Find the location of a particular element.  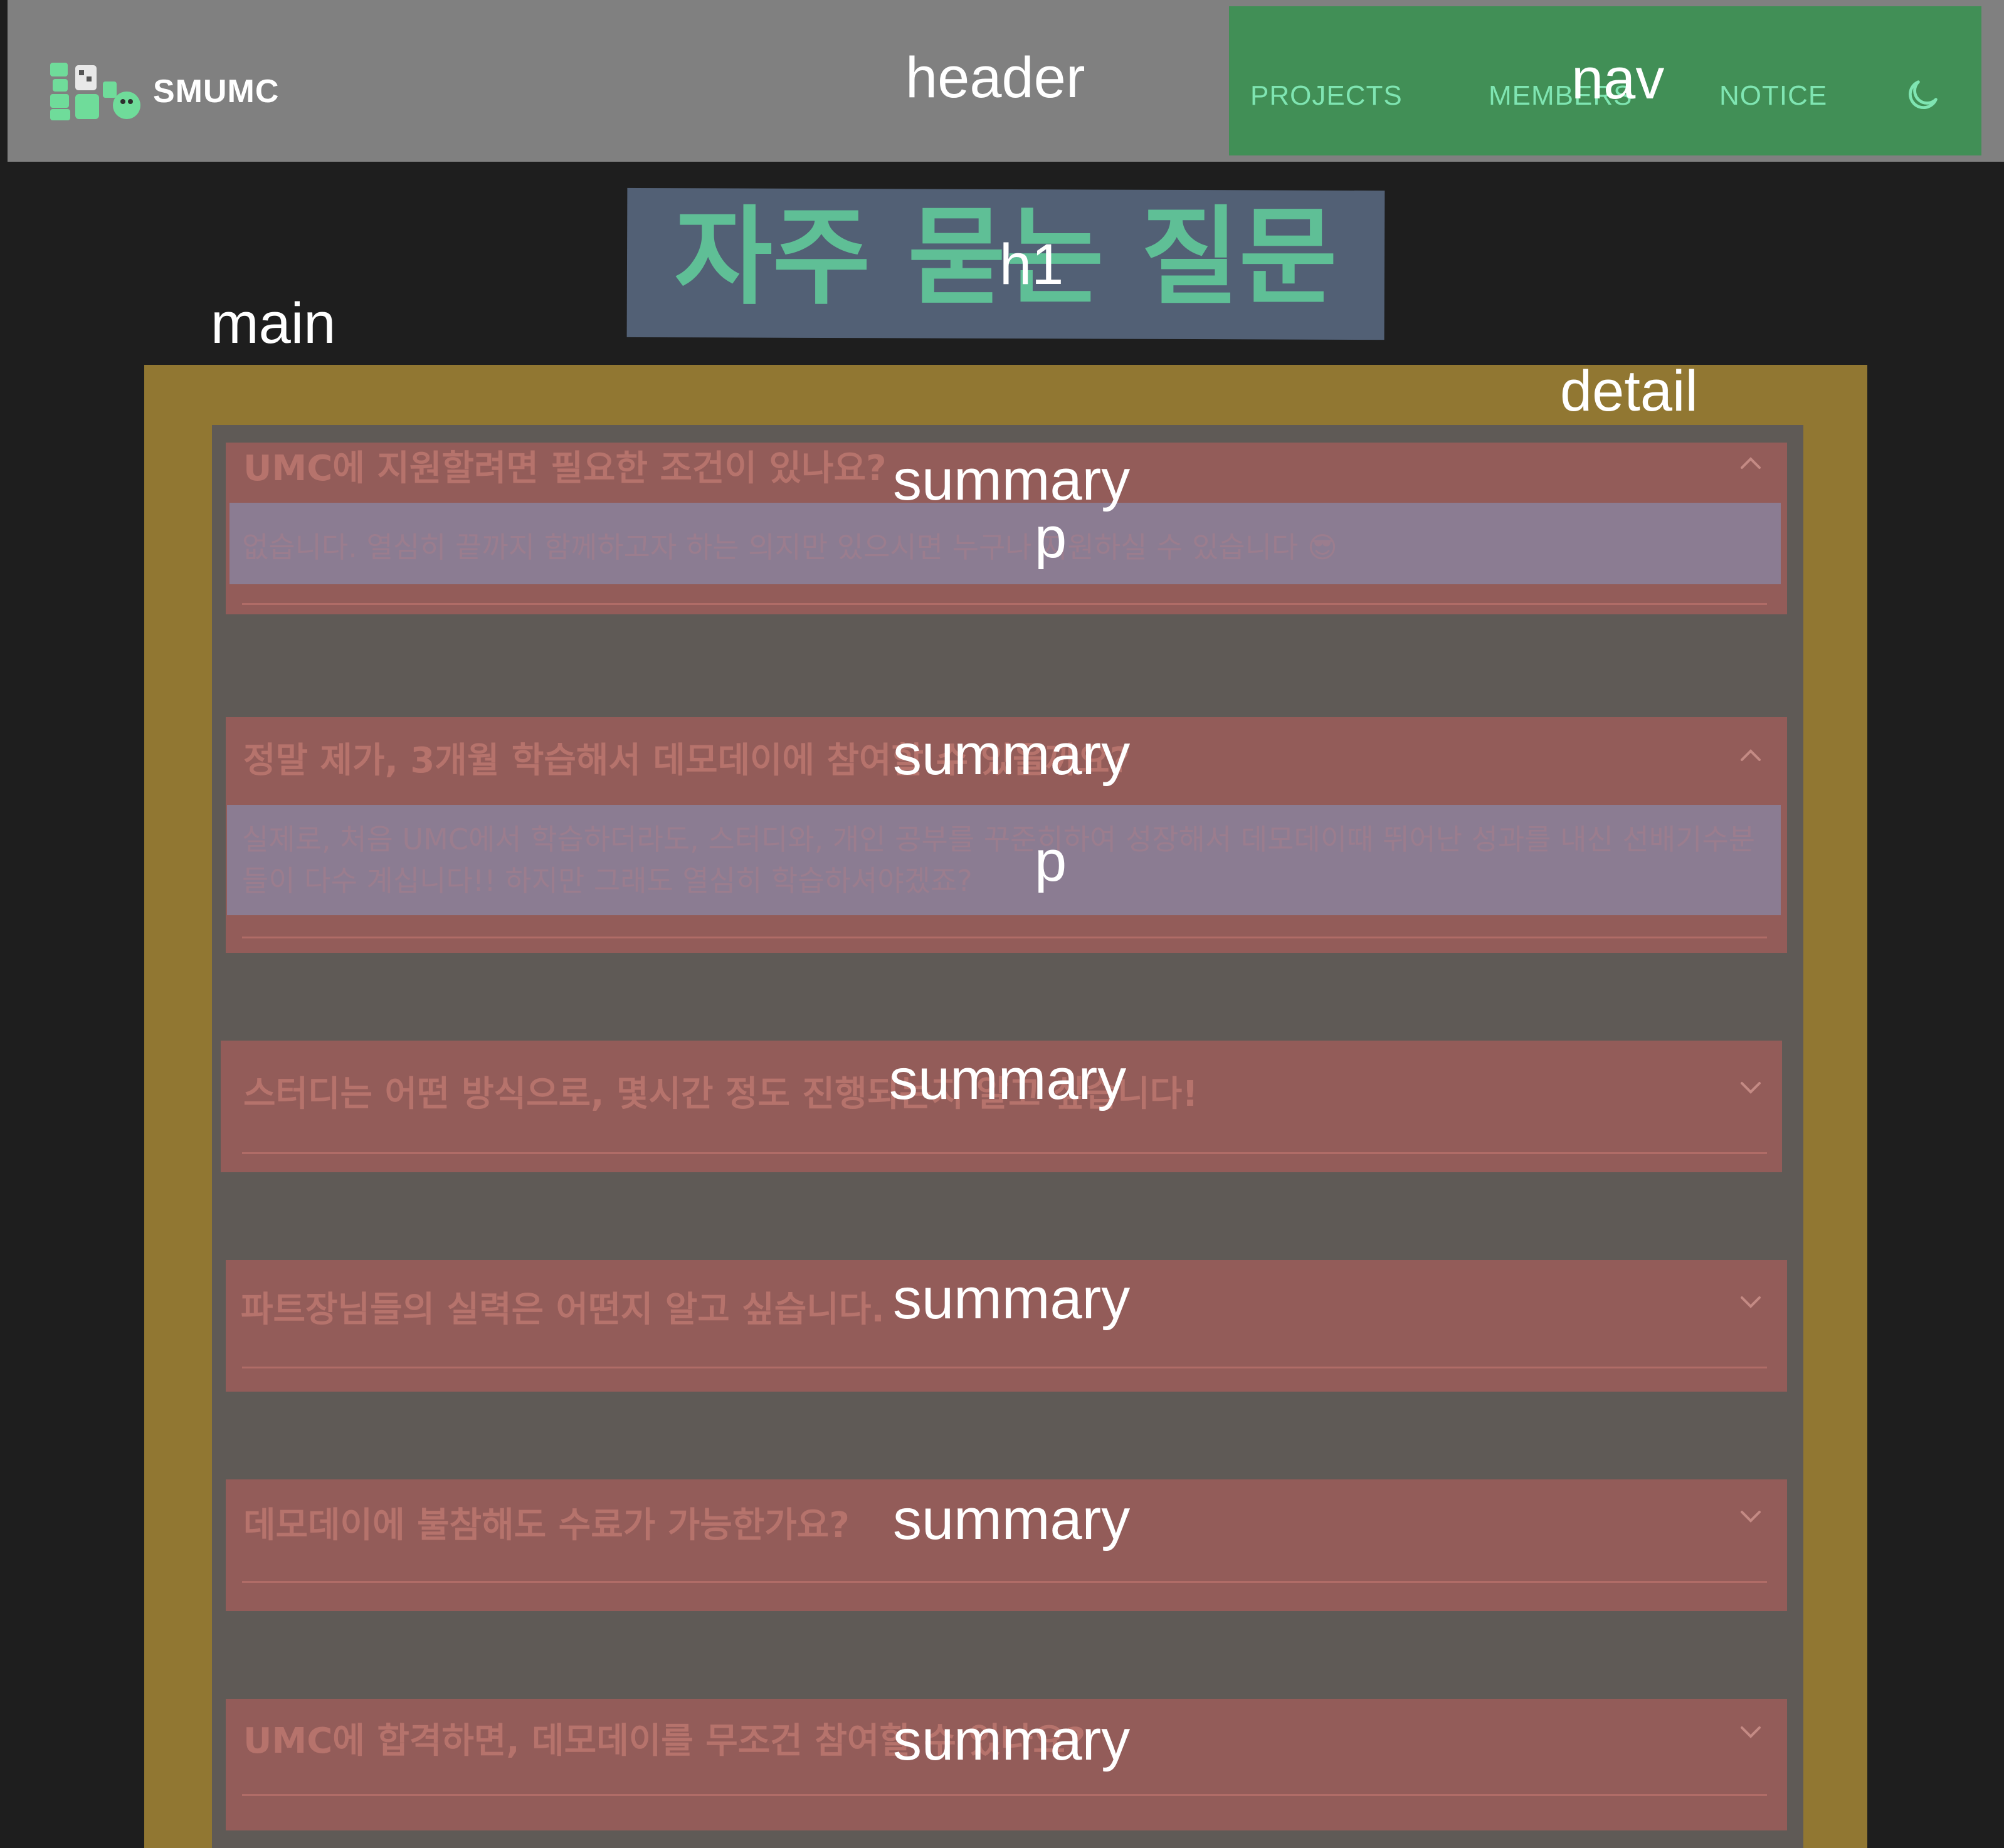

faq-question-1: UMC에 지원할려면 필요한 조건이 있나요? is located at coordinates (565, 466).